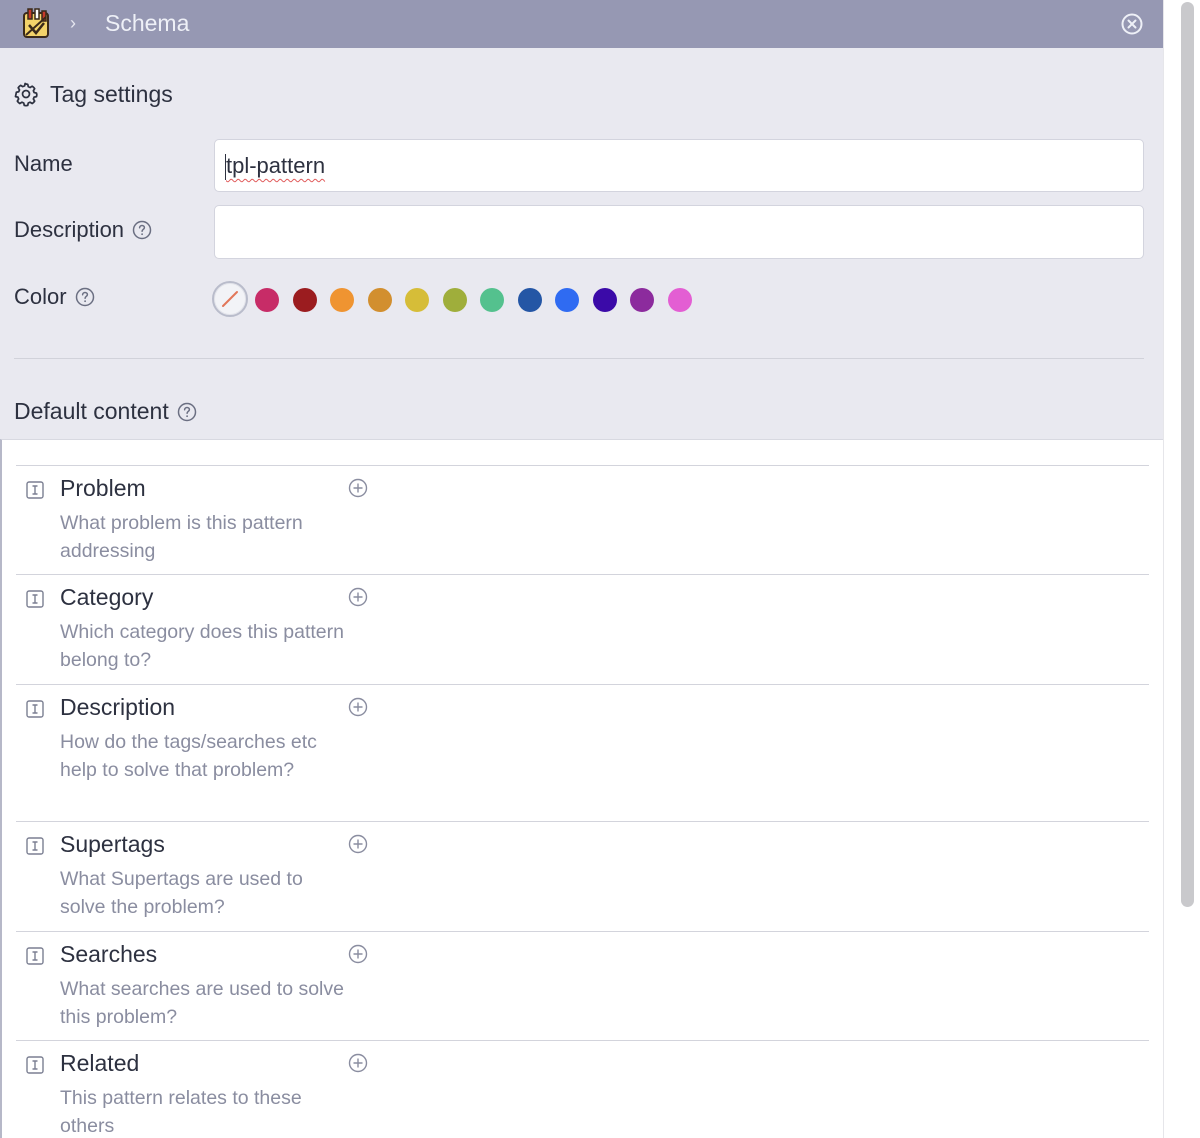  What do you see at coordinates (69, 229) in the screenshot?
I see `description-label-text: Description` at bounding box center [69, 229].